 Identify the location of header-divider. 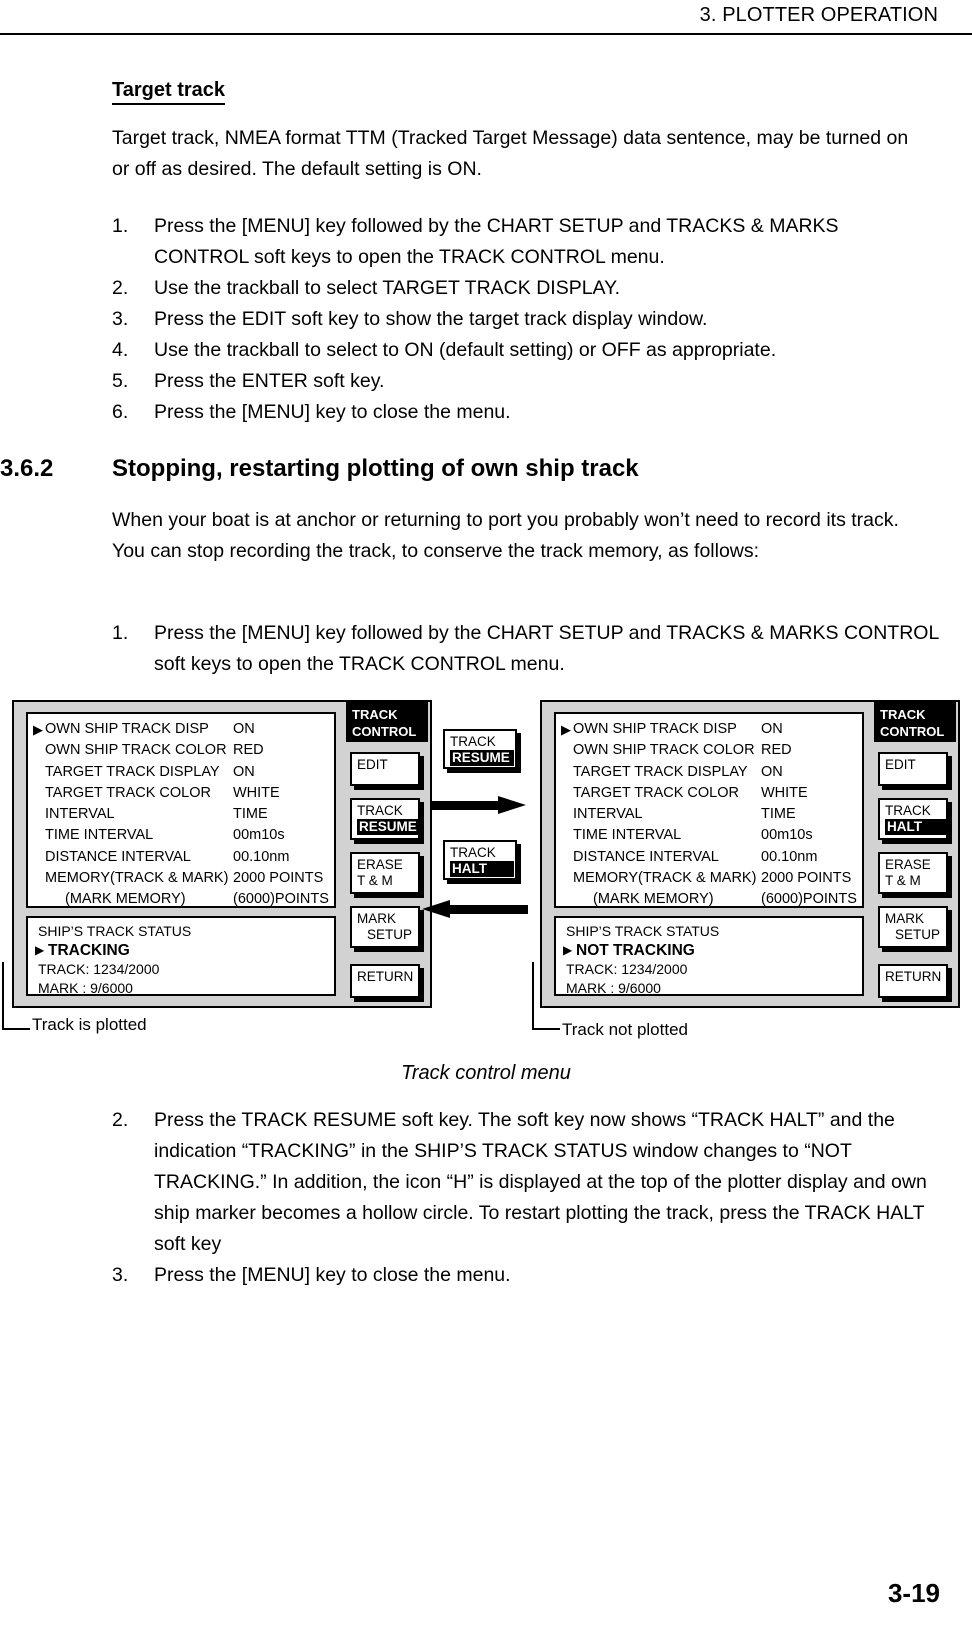
(486, 34).